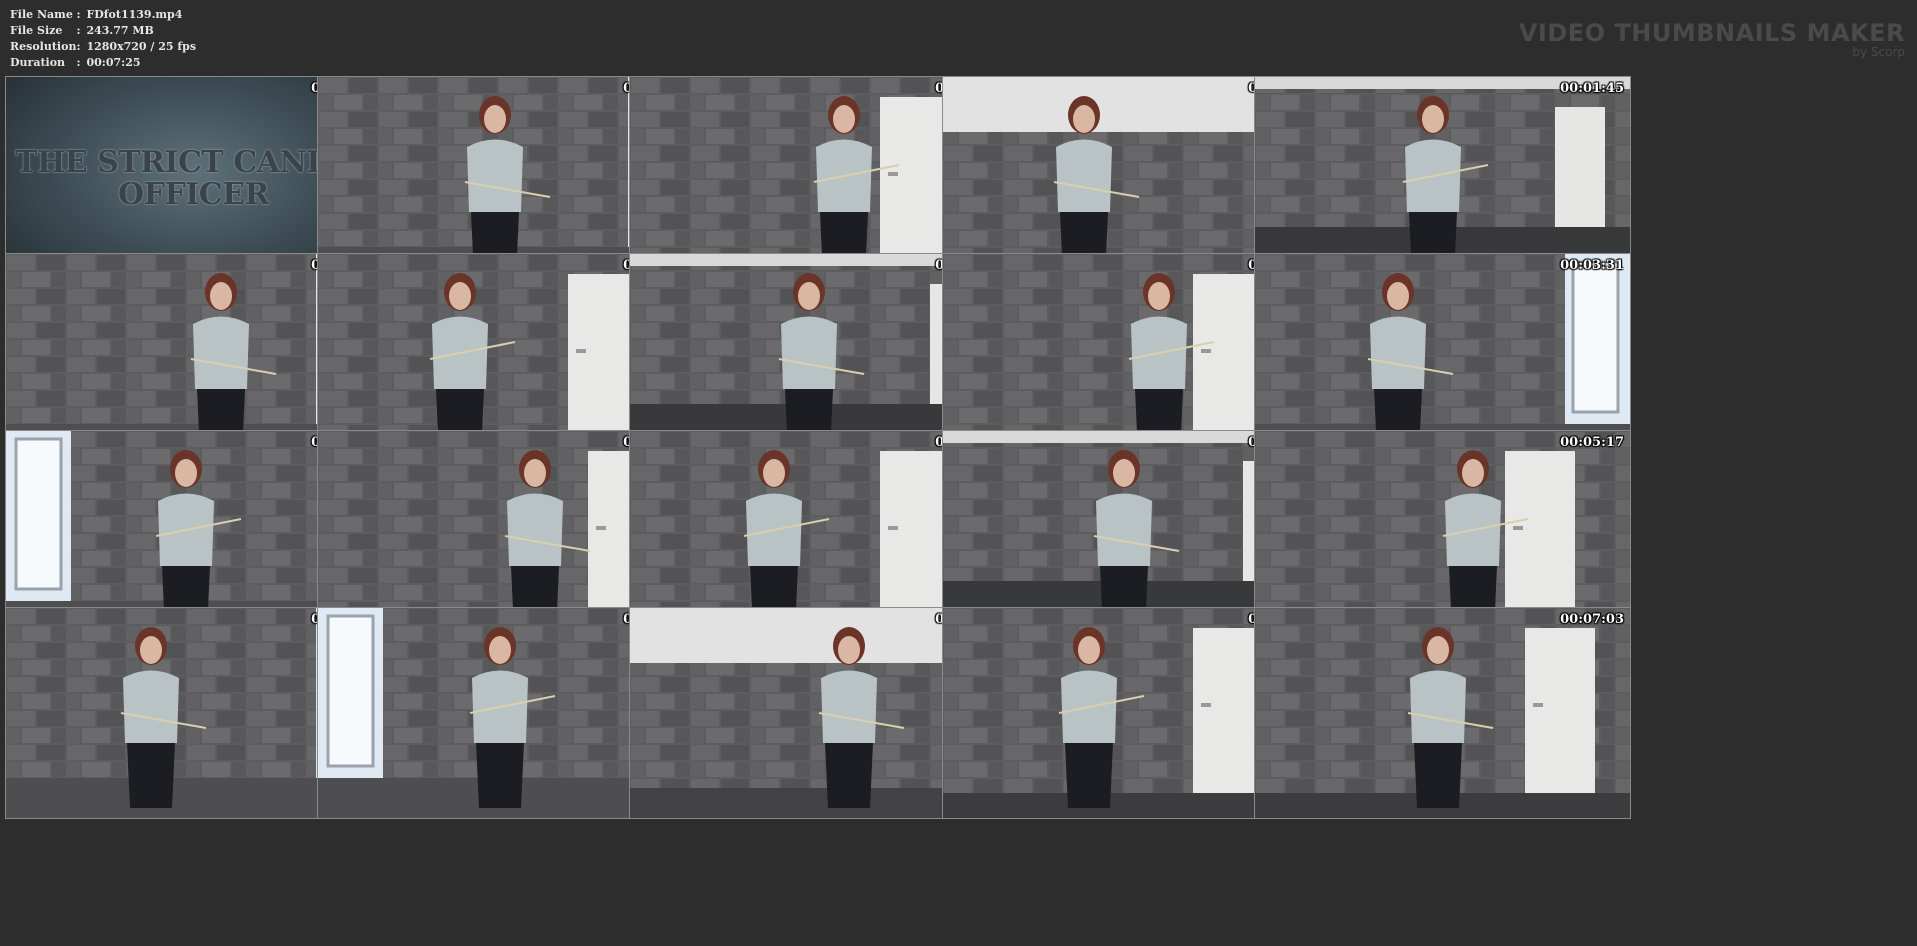 This screenshot has height=946, width=1917. I want to click on file-info-row: File Size : 243.77 MB, so click(103, 31).